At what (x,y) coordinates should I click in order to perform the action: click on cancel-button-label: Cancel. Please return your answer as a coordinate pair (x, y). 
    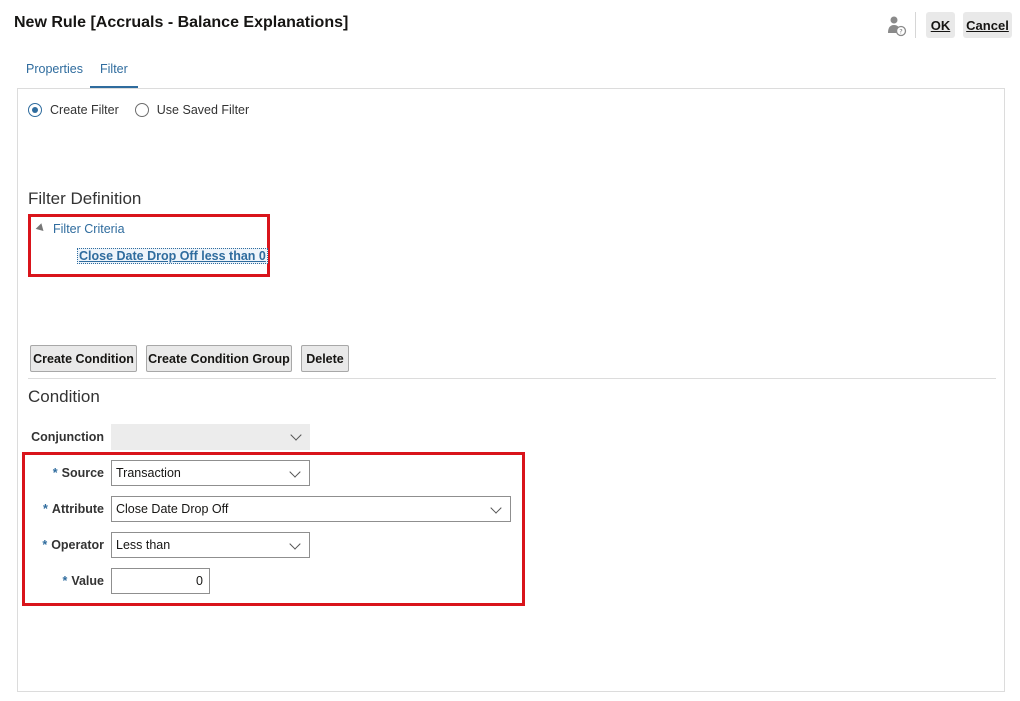
    Looking at the image, I should click on (987, 25).